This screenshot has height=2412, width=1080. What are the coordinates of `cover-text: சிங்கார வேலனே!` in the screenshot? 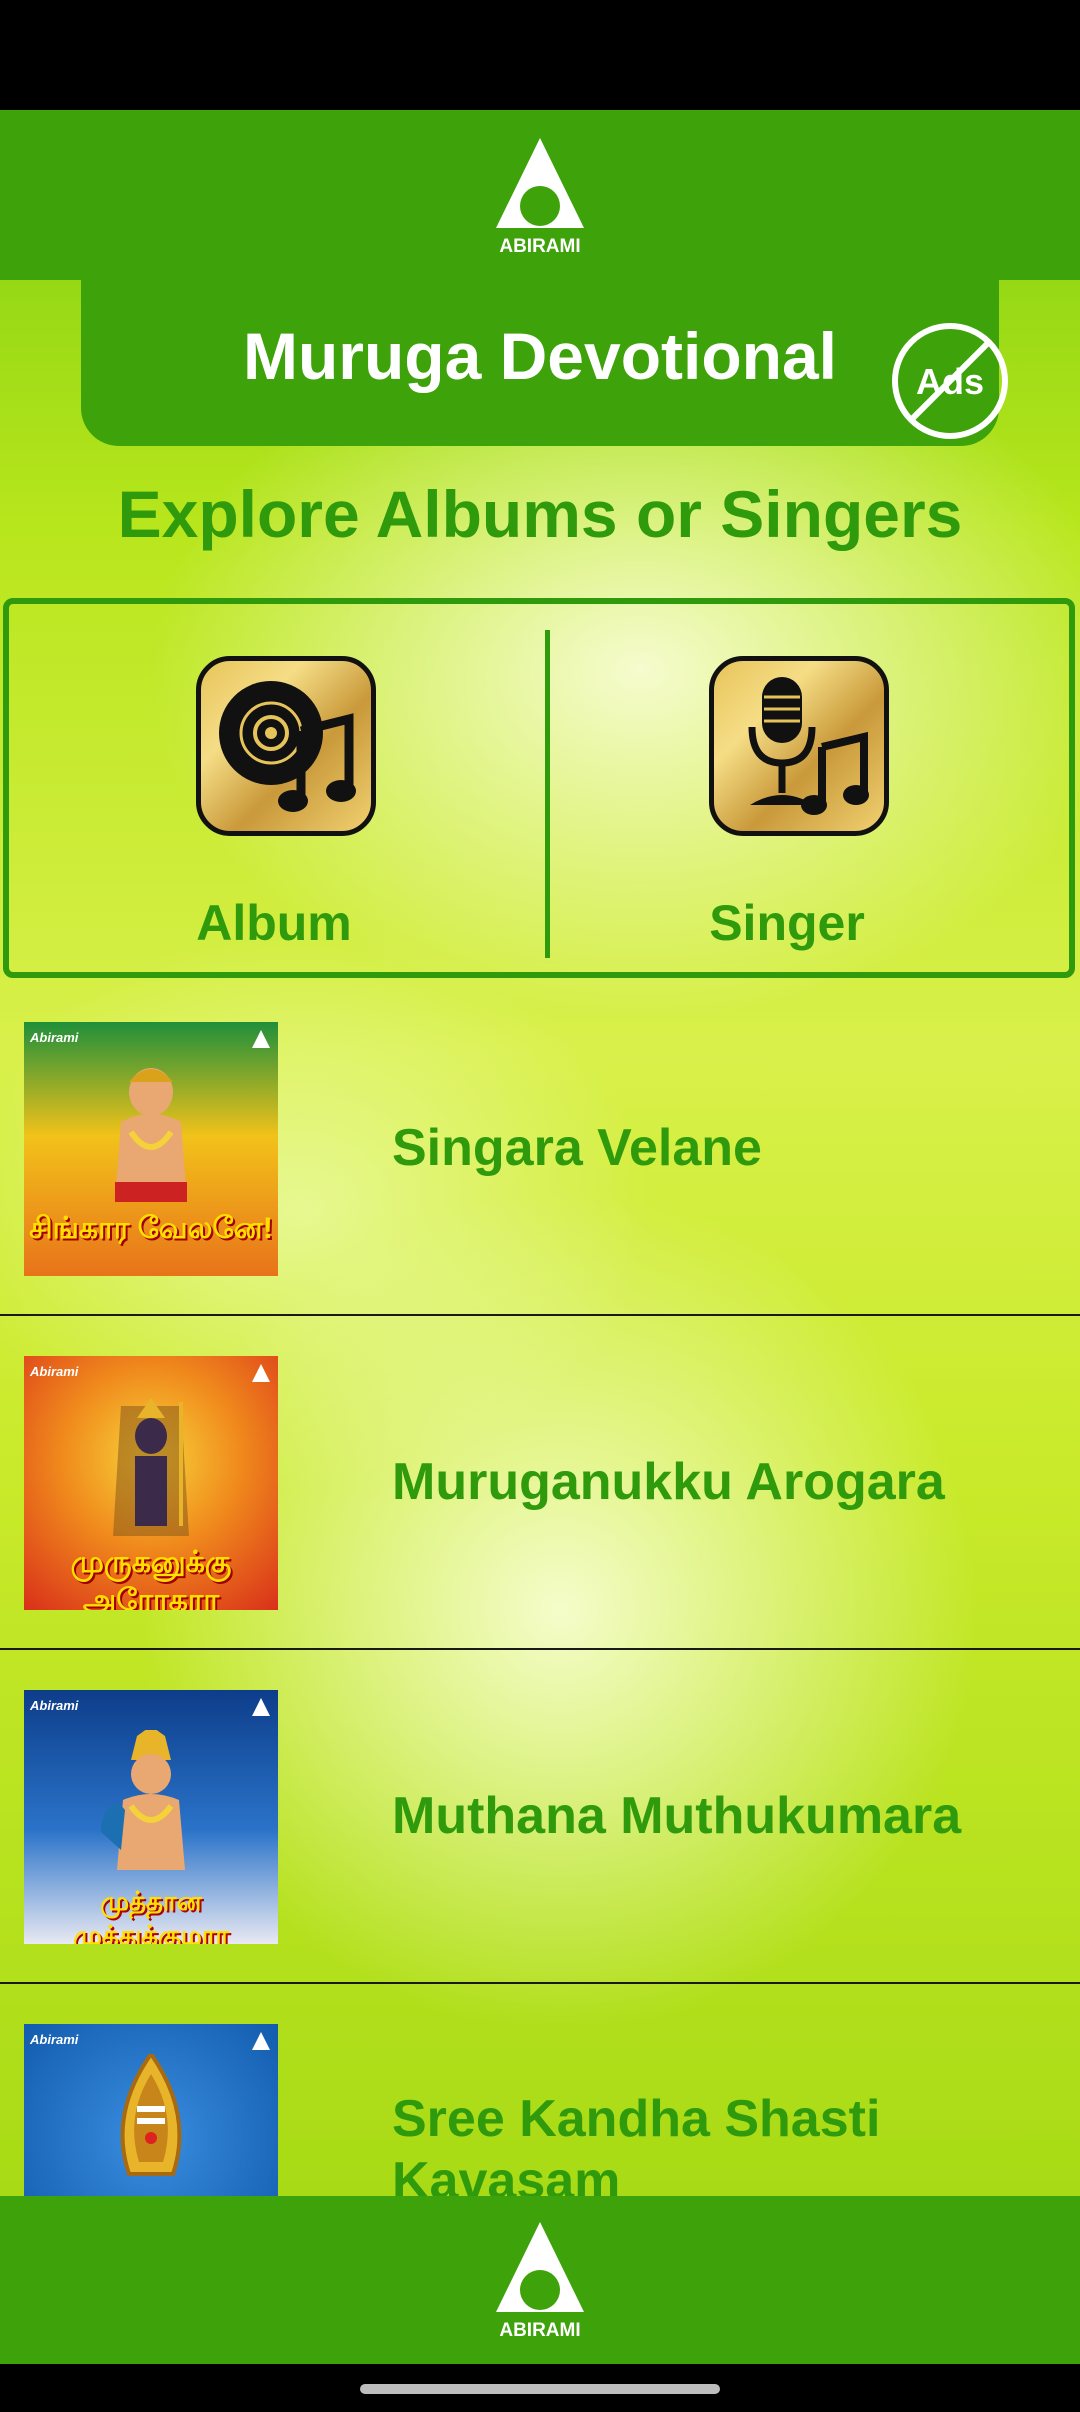 It's located at (151, 1228).